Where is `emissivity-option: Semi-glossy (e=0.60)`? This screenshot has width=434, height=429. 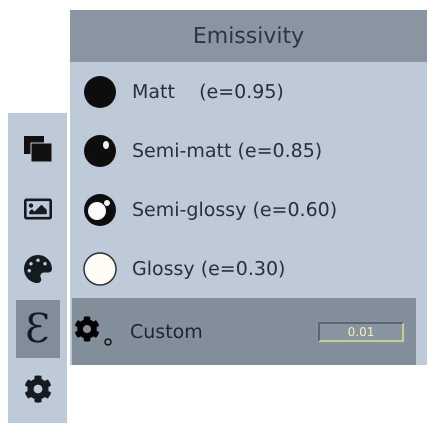
emissivity-option: Semi-glossy (e=0.60) is located at coordinates (248, 209).